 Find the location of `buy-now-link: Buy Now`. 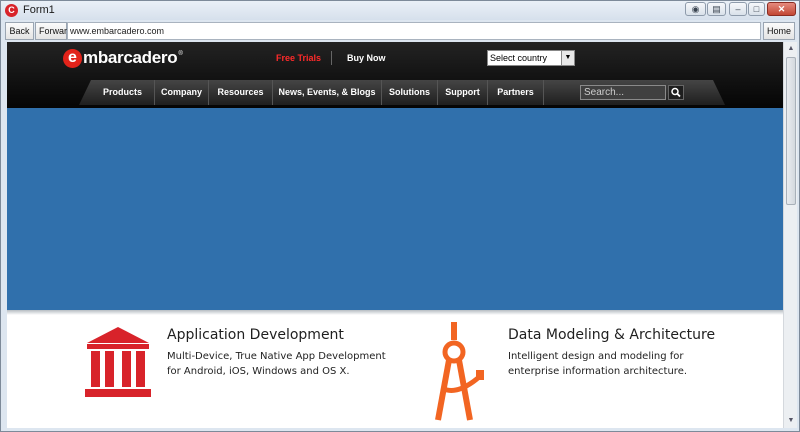

buy-now-link: Buy Now is located at coordinates (366, 58).